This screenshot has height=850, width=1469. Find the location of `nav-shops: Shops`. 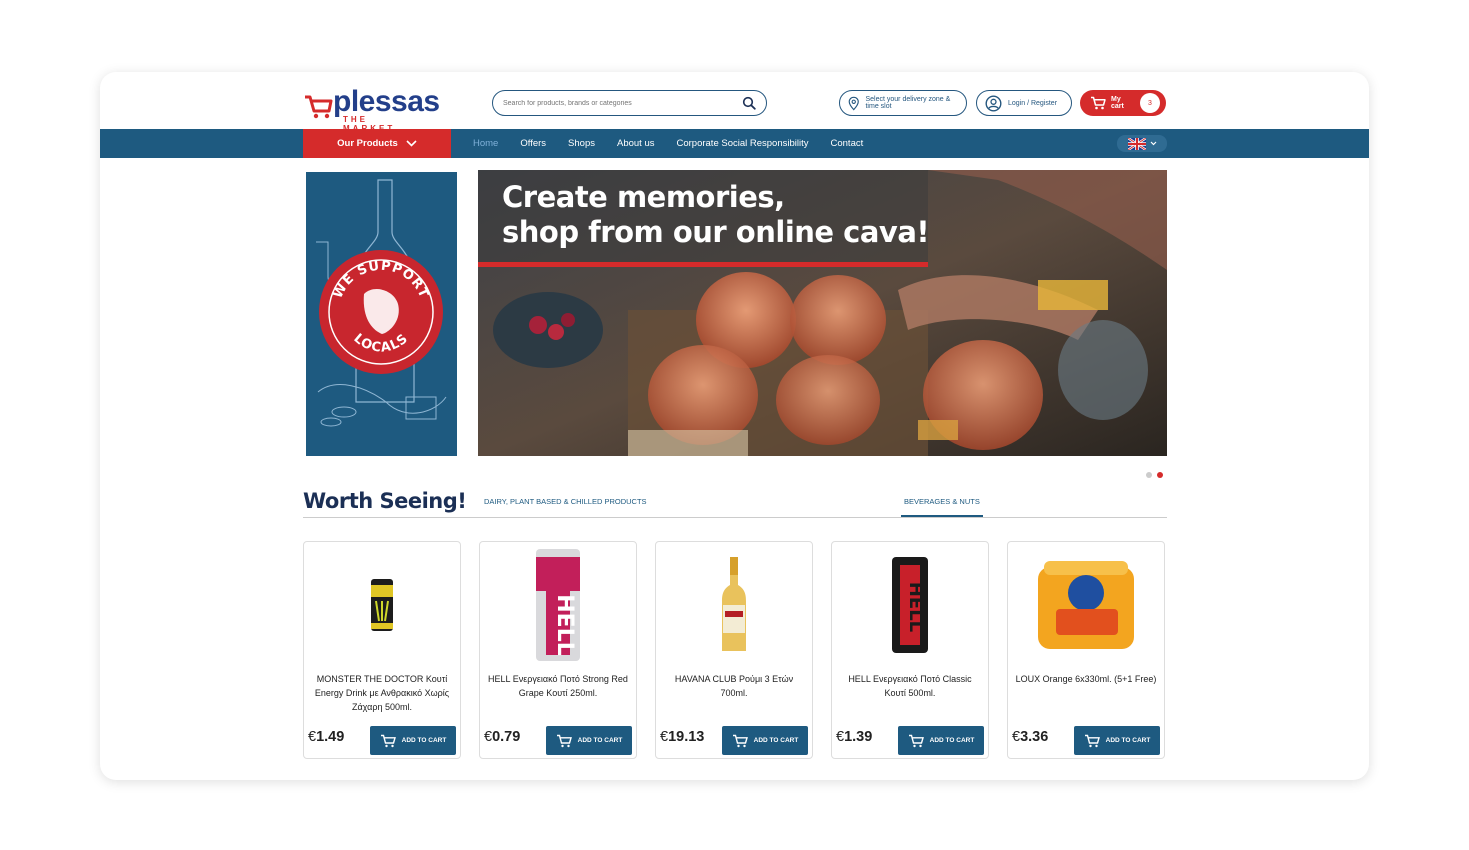

nav-shops: Shops is located at coordinates (581, 143).